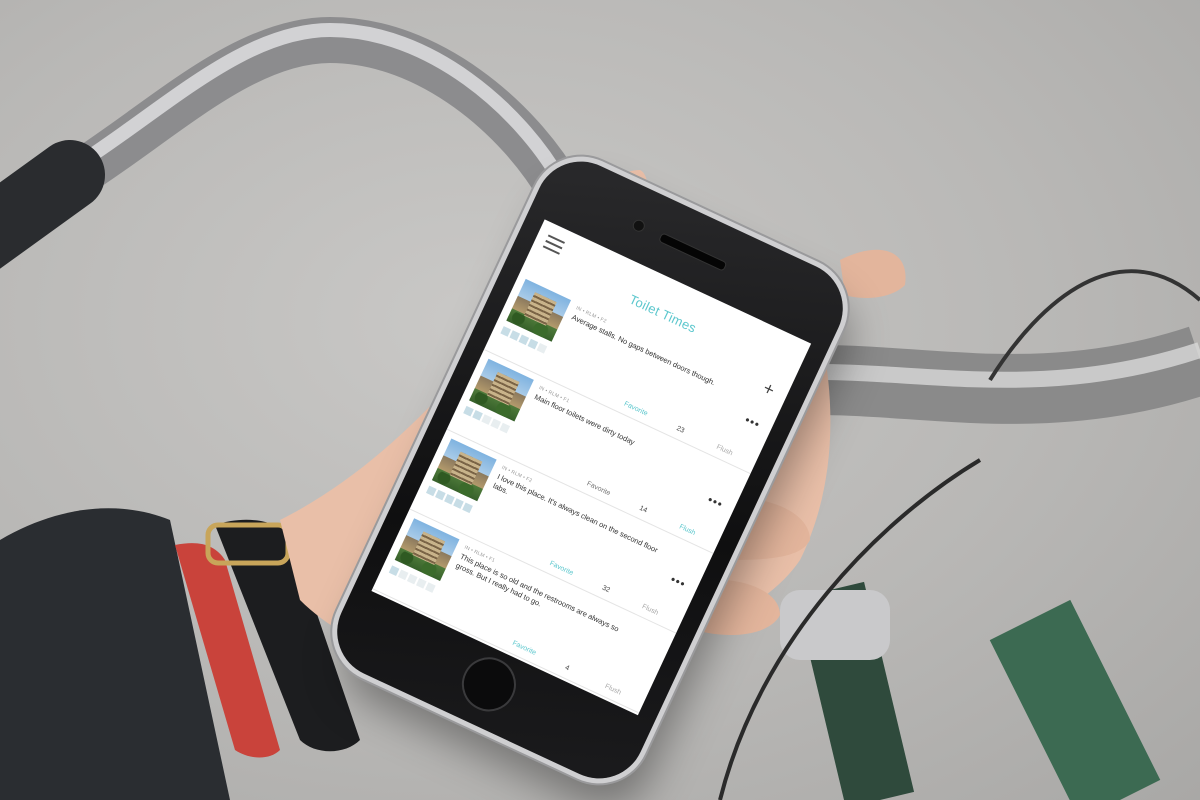 This screenshot has height=800, width=1200. What do you see at coordinates (489, 684) in the screenshot?
I see `home-button` at bounding box center [489, 684].